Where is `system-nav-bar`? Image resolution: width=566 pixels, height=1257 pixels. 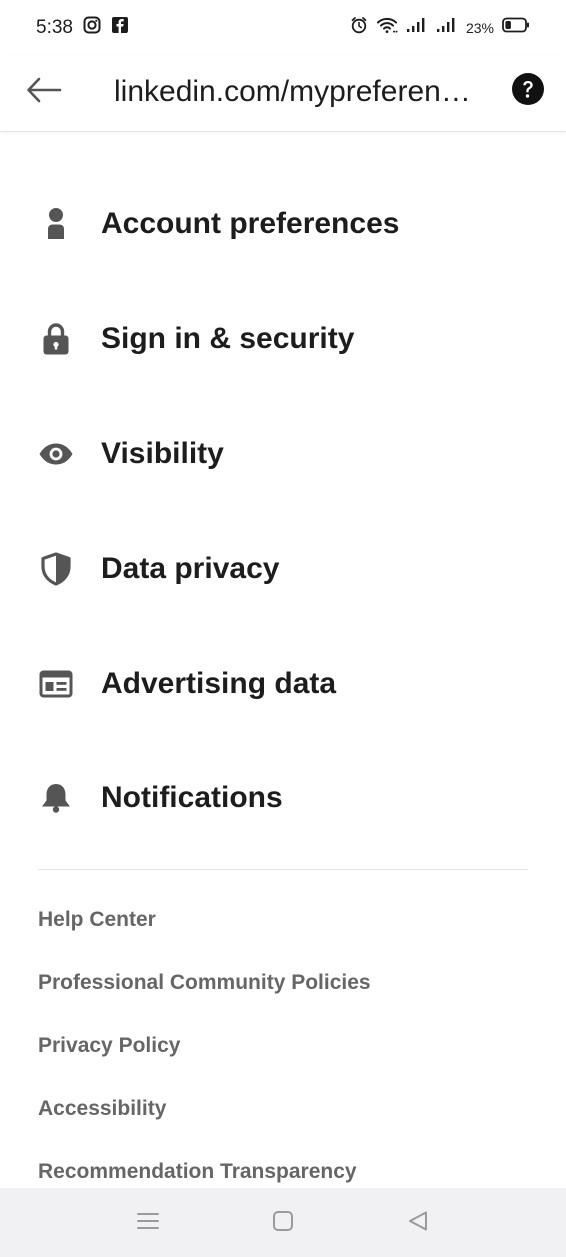 system-nav-bar is located at coordinates (283, 1222).